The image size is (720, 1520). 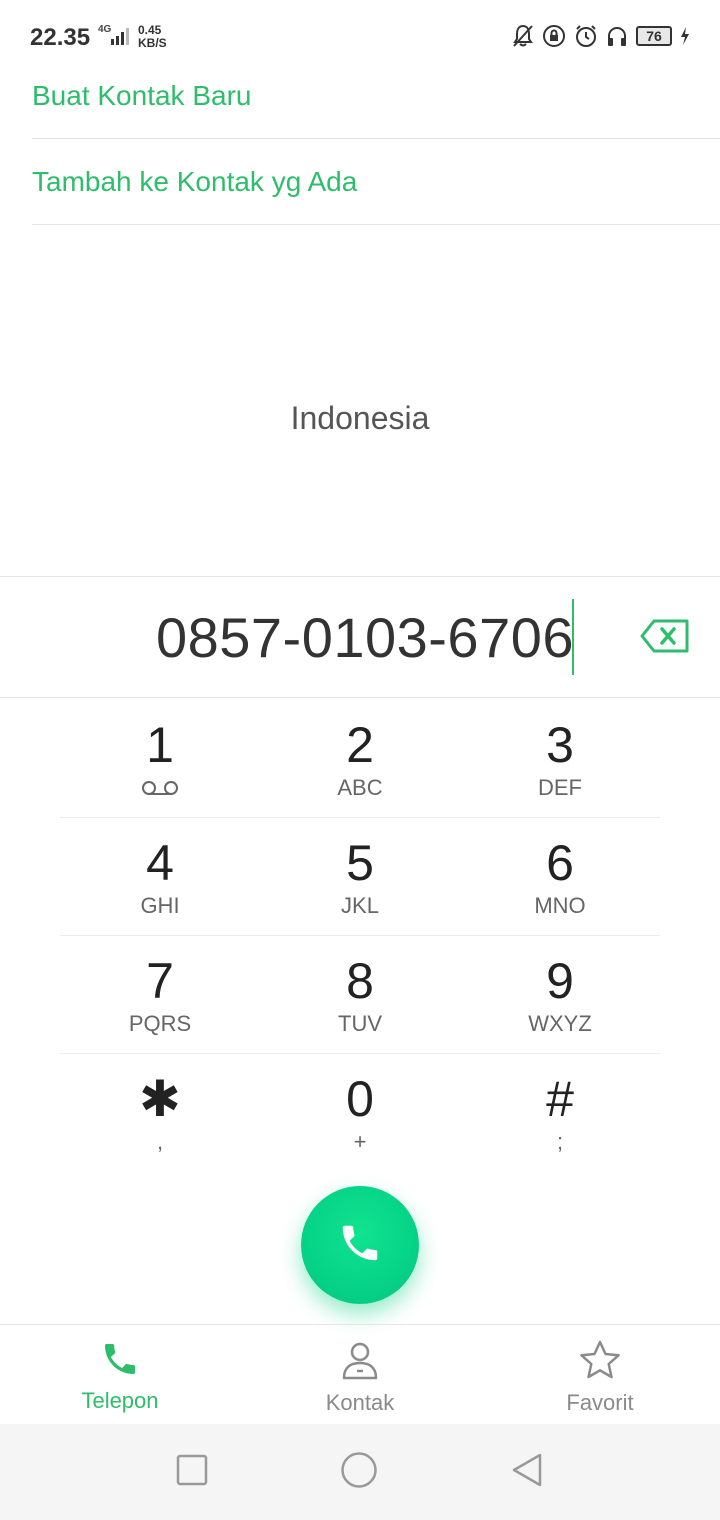 What do you see at coordinates (360, 418) in the screenshot?
I see `number-region-label: Indonesia` at bounding box center [360, 418].